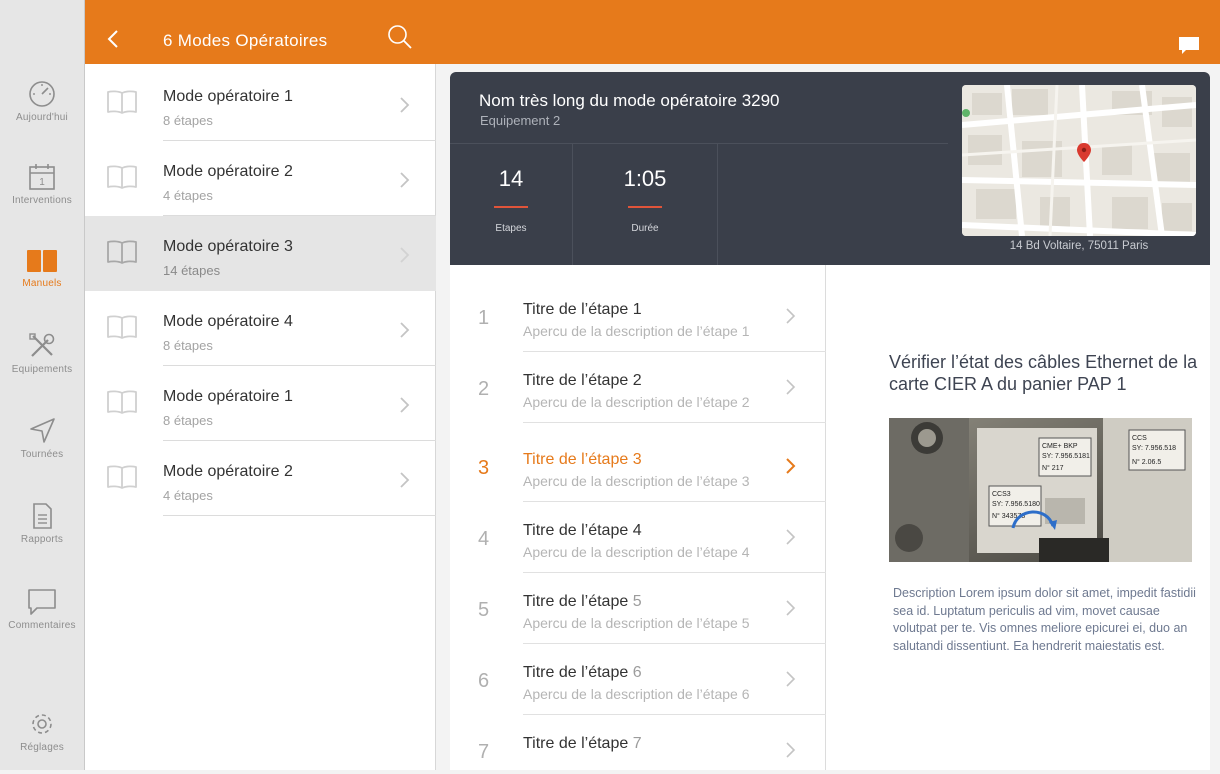 This screenshot has width=1220, height=774. I want to click on tab-manuels: Manuels, so click(42, 280).